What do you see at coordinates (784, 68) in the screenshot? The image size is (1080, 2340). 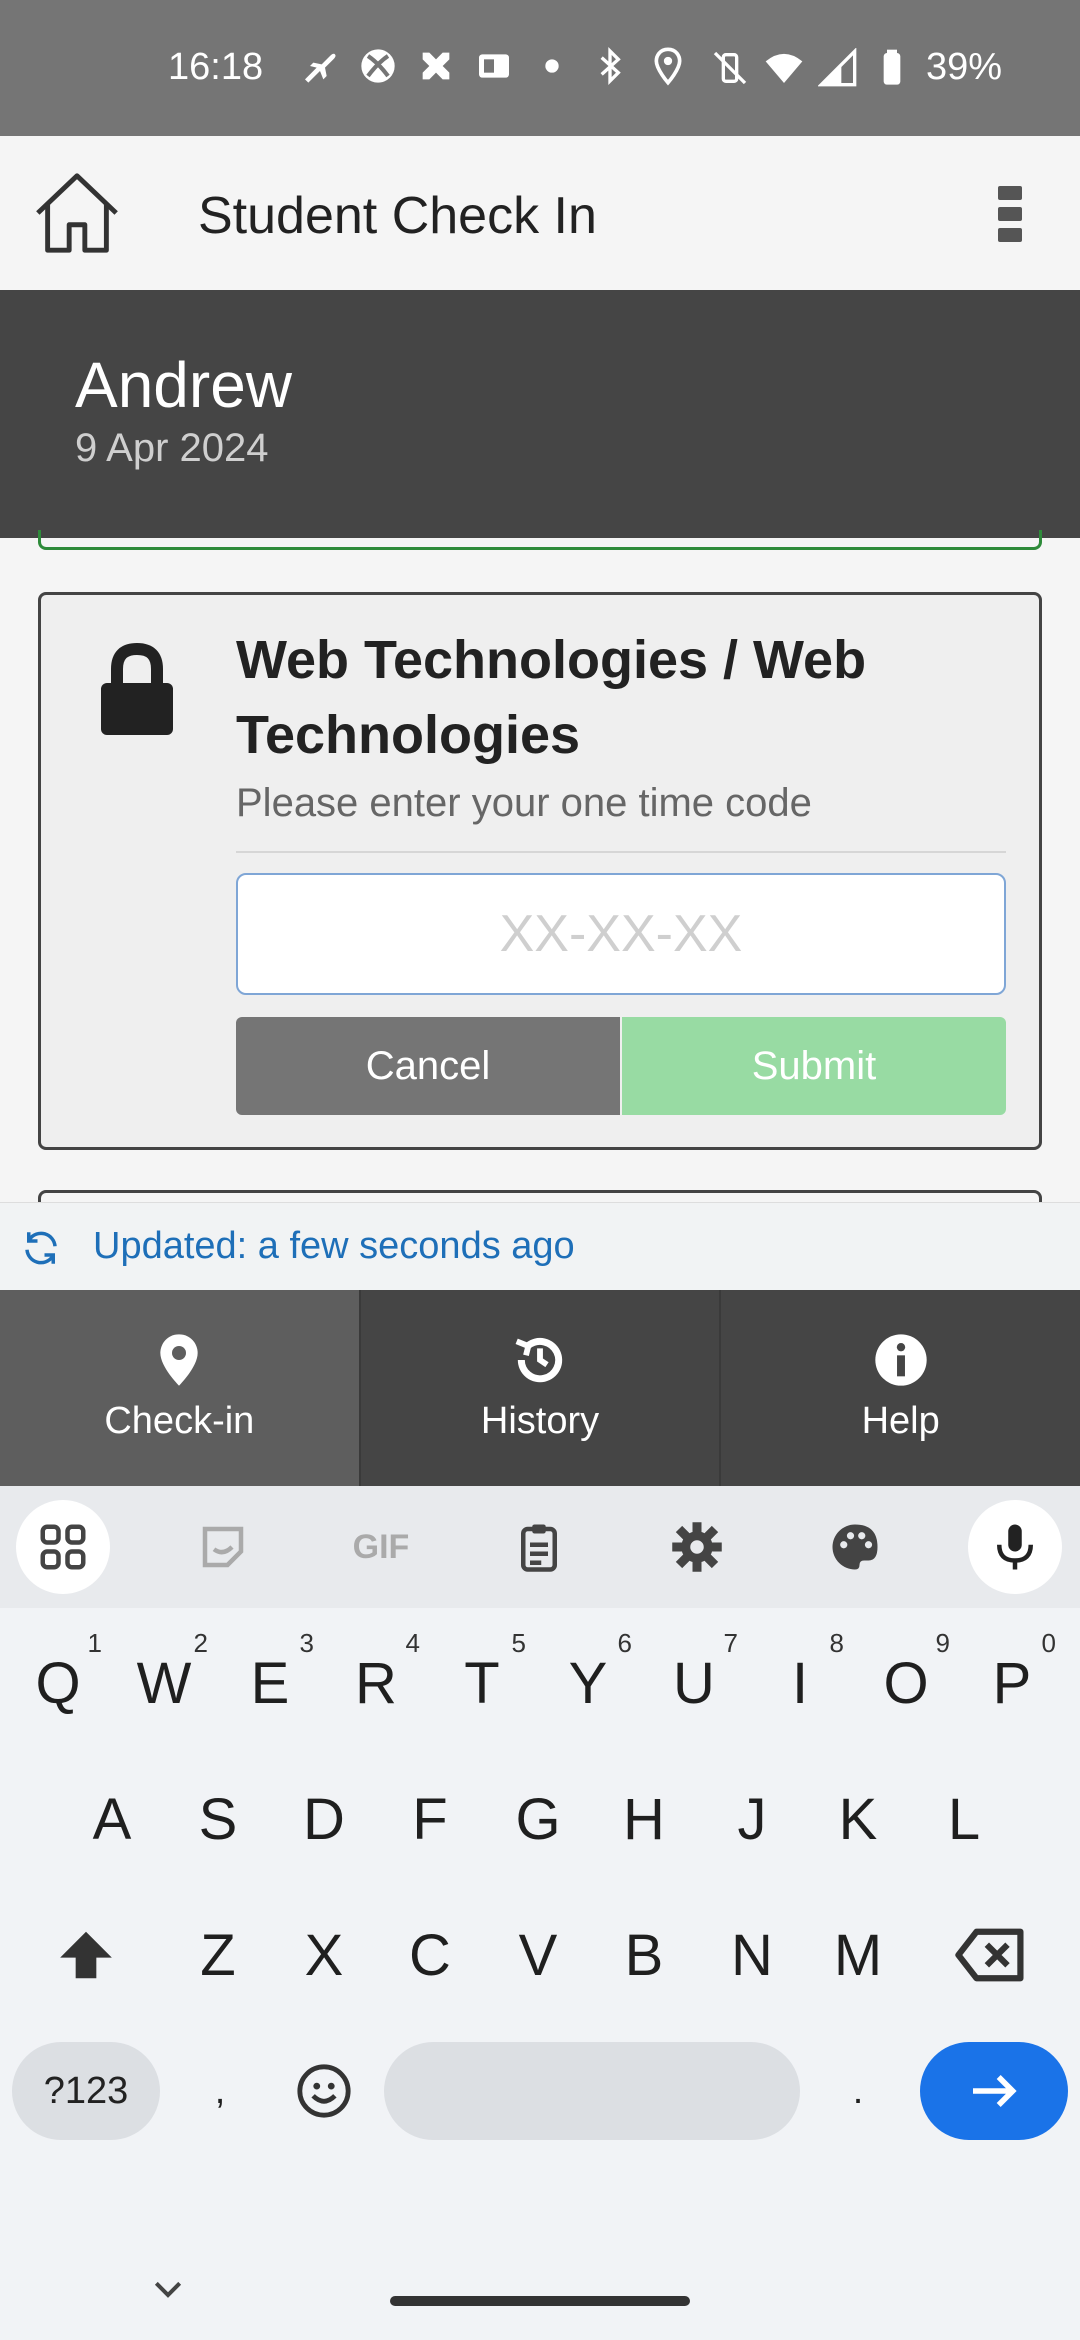 I see `wifi-icon` at bounding box center [784, 68].